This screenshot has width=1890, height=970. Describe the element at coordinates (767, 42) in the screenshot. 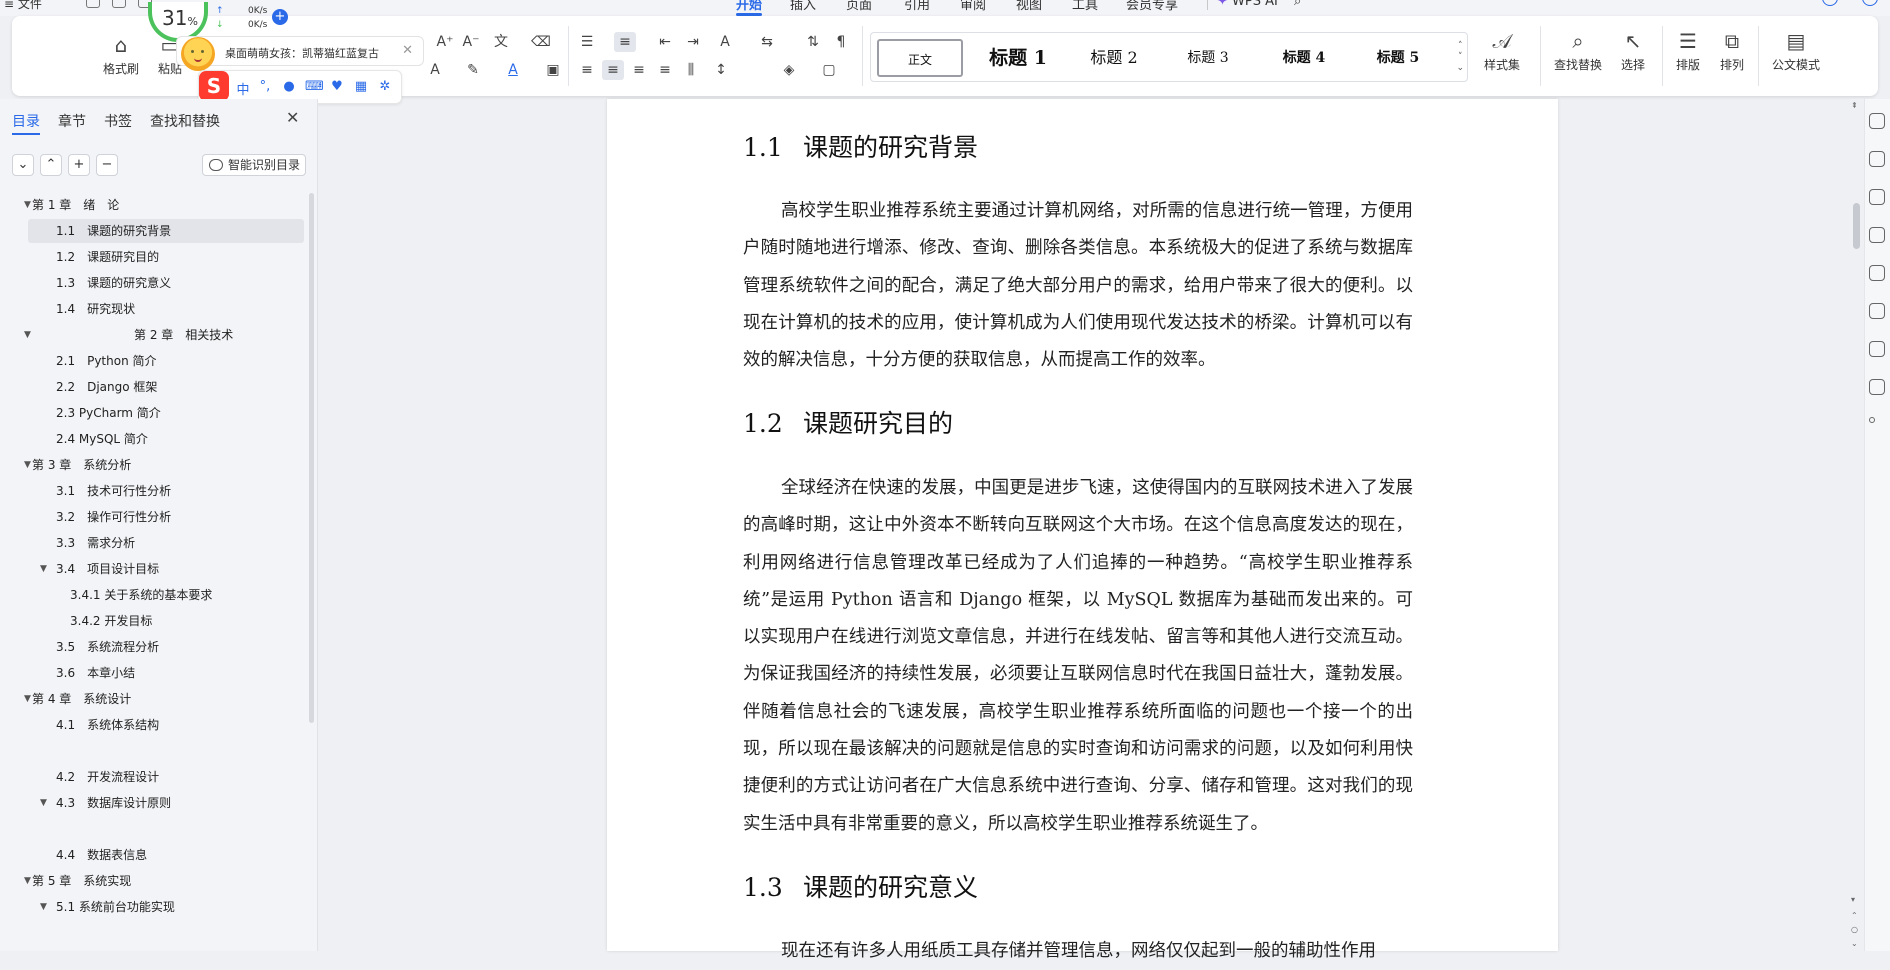

I see `text-direction-icon: ⇆` at that location.